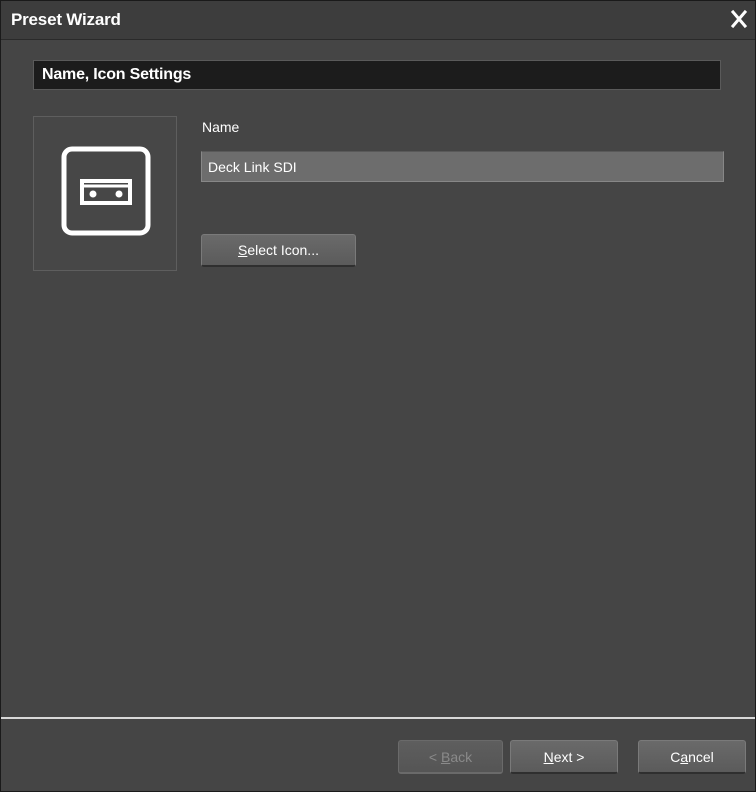 Image resolution: width=756 pixels, height=792 pixels. Describe the element at coordinates (445, 756) in the screenshot. I see `back-mnemonic: B` at that location.